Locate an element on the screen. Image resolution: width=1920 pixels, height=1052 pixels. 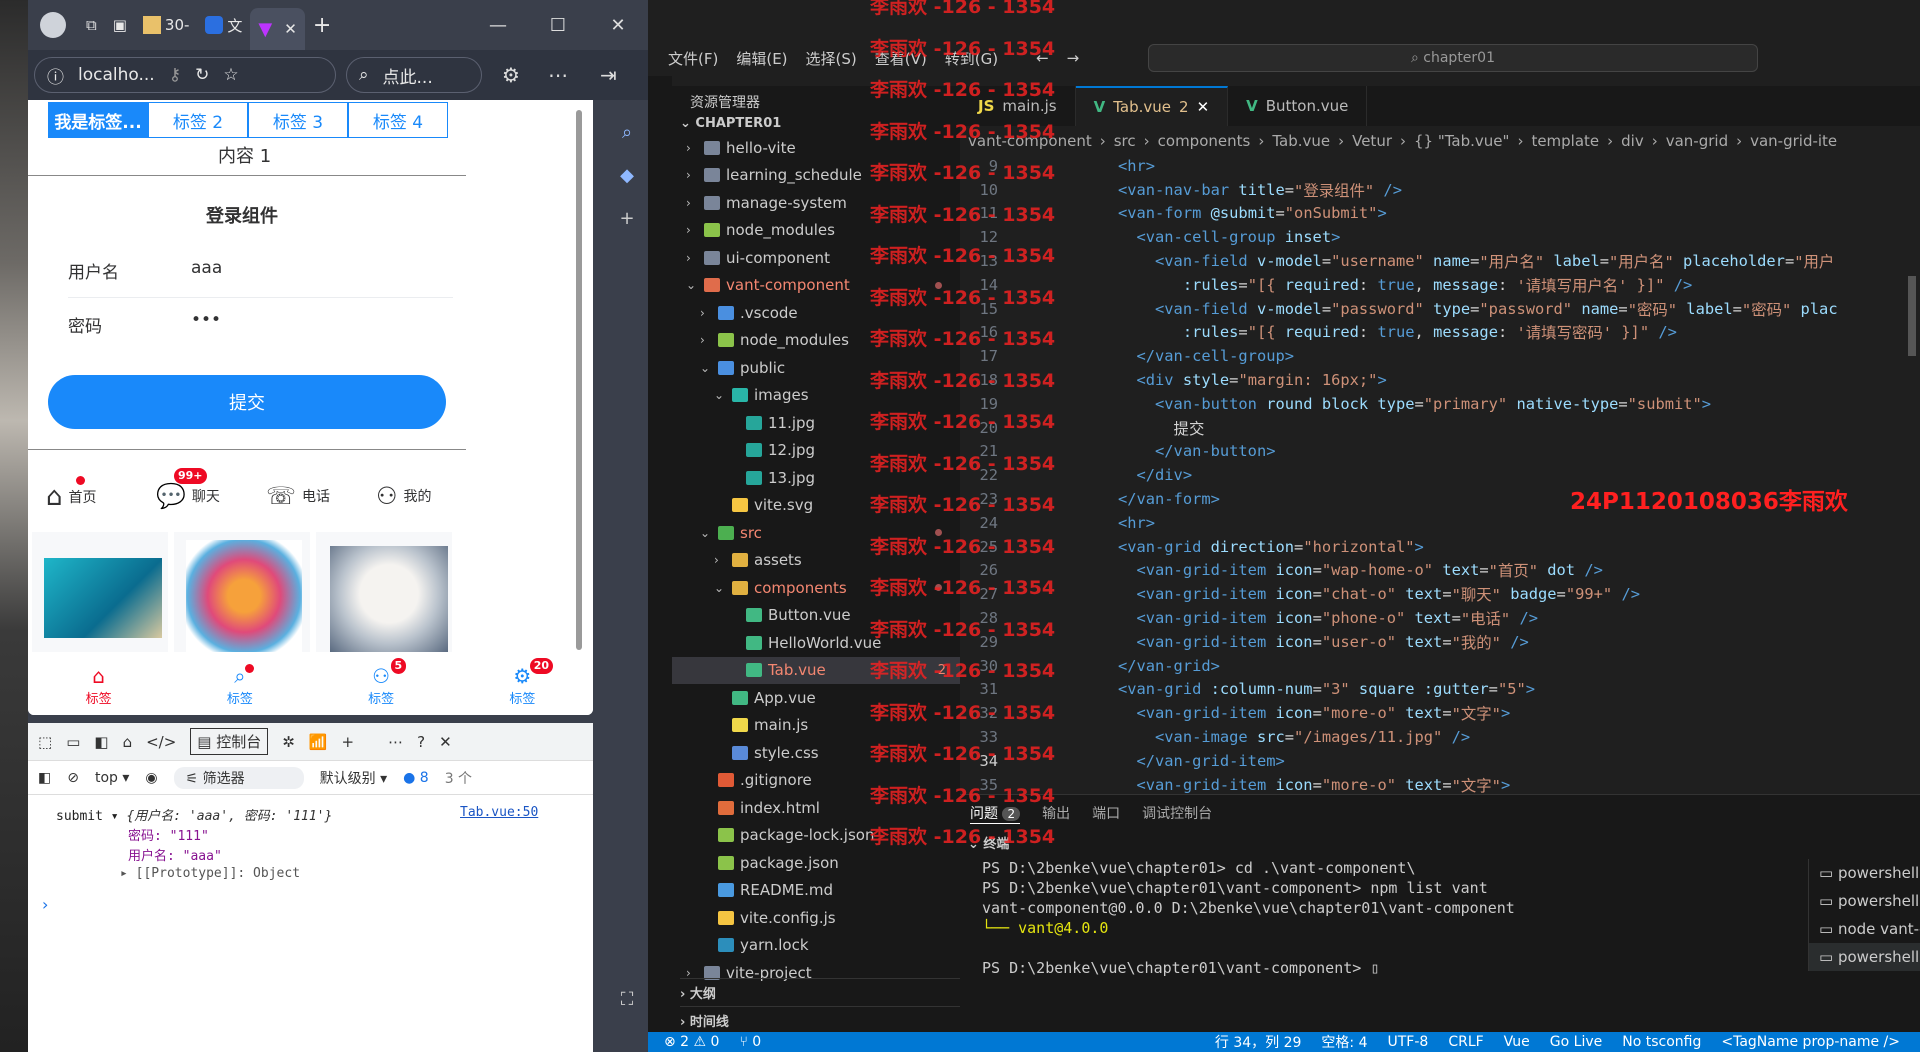
tree-item: package-lock.json is located at coordinates (816, 836).